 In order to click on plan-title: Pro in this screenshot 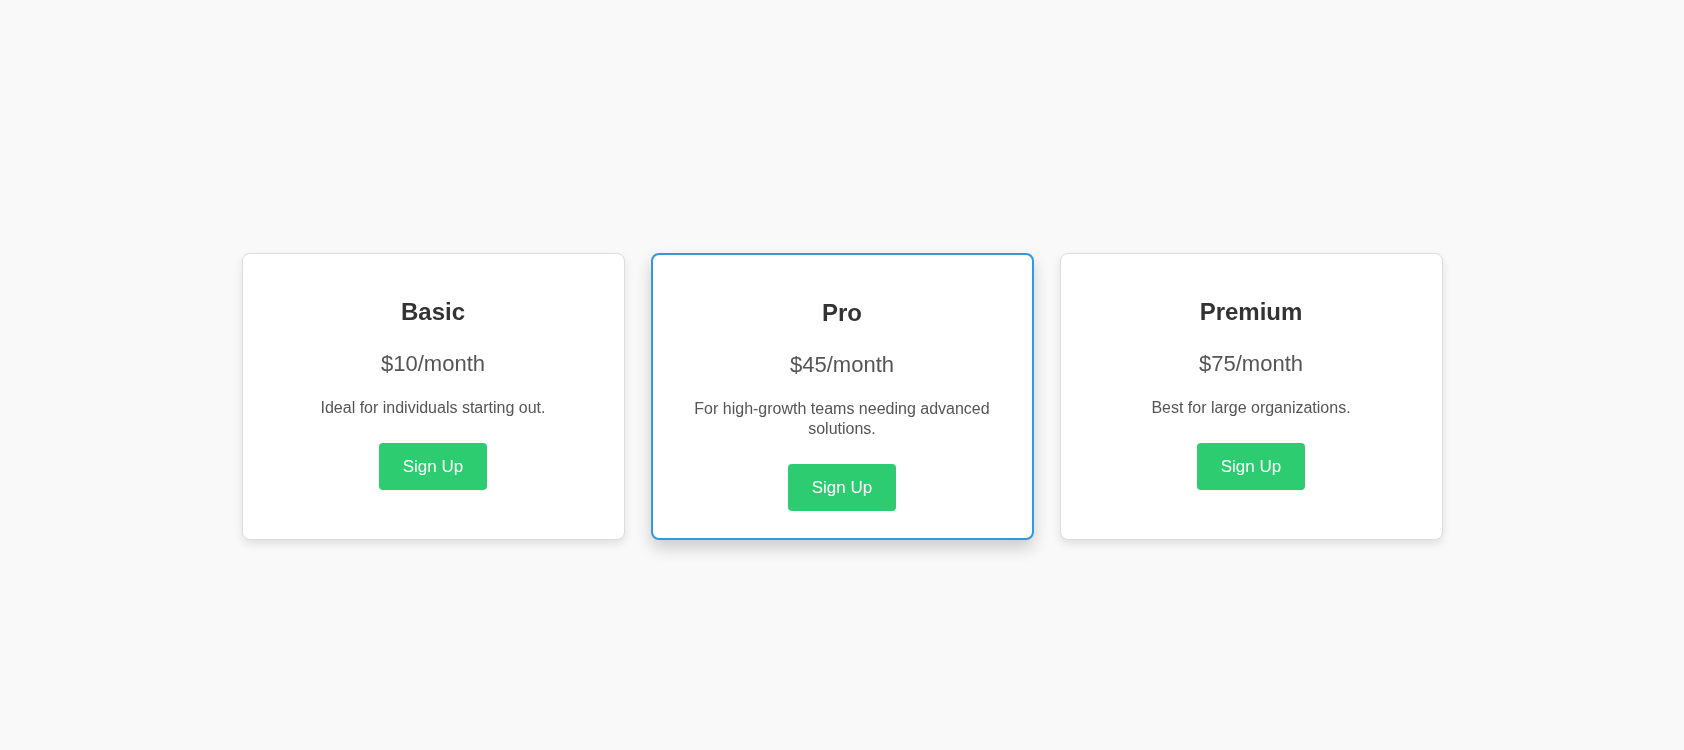, I will do `click(842, 313)`.